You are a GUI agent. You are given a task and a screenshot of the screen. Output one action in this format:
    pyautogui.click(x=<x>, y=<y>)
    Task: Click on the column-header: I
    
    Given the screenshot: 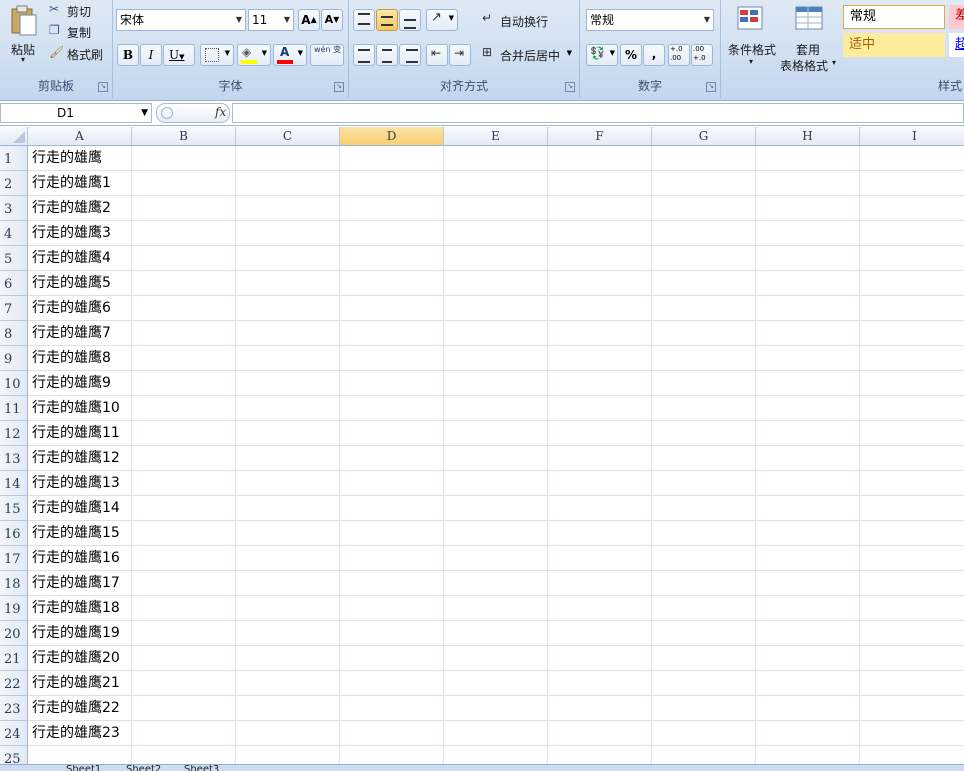 What is the action you would take?
    pyautogui.click(x=912, y=136)
    